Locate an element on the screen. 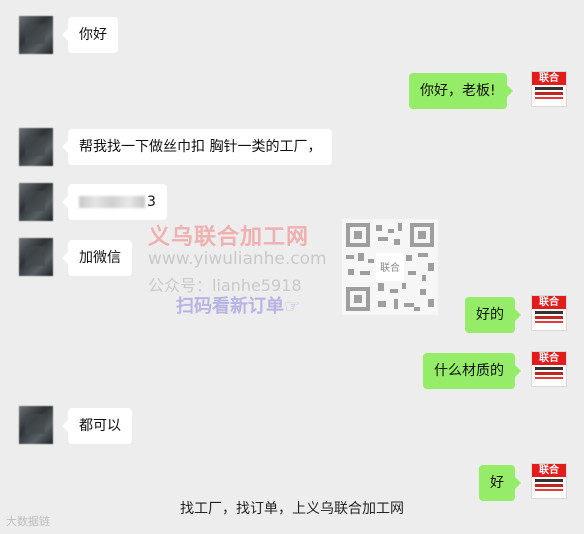 The image size is (584, 534). redacted-phone-number is located at coordinates (112, 202).